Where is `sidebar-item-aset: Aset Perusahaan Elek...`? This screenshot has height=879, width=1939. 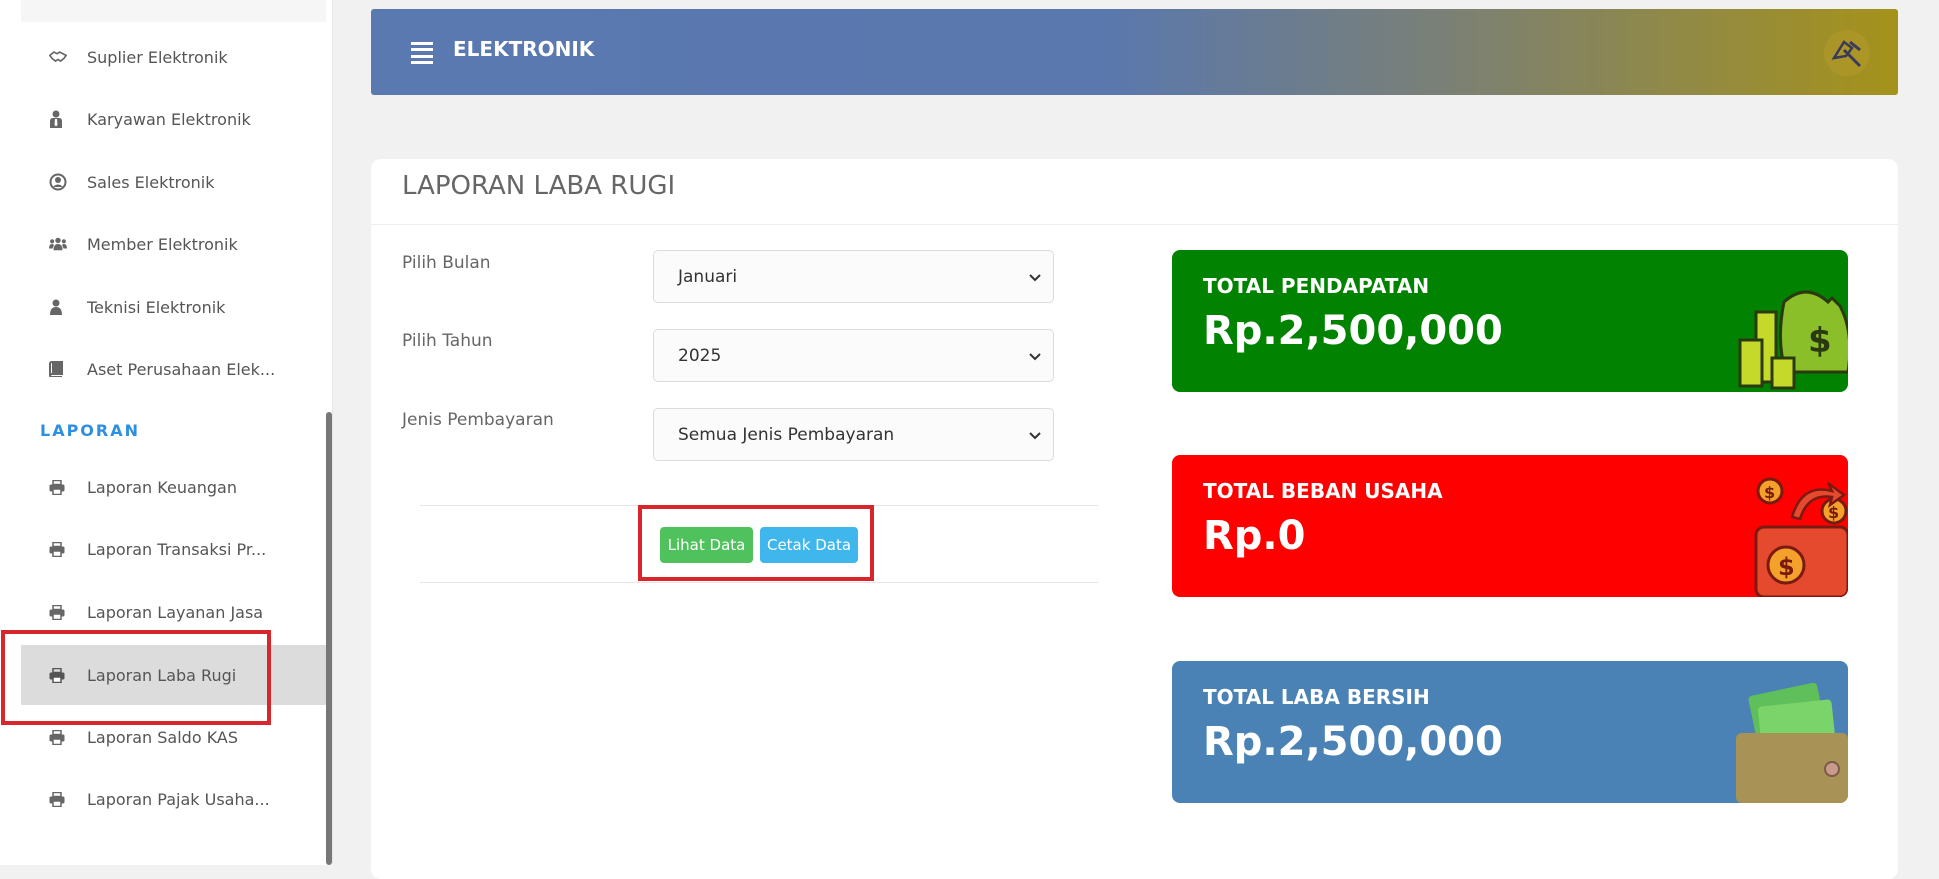
sidebar-item-aset: Aset Perusahaan Elek... is located at coordinates (173, 369).